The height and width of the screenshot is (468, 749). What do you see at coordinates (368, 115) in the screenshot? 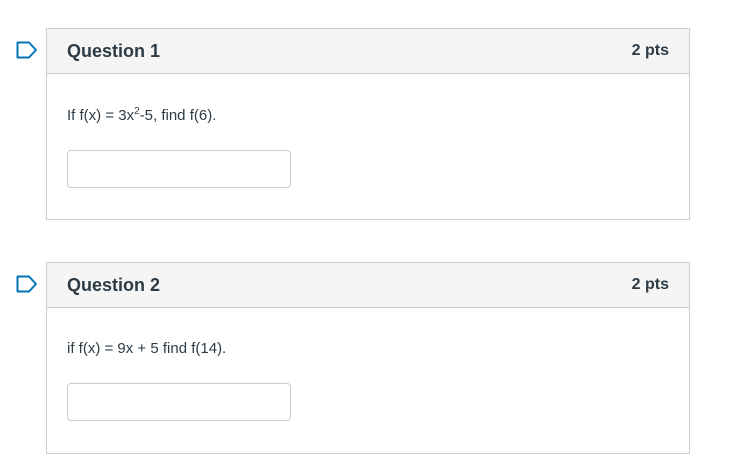
I see `question-text: If f(x) = 3x2-5, find f(6).` at bounding box center [368, 115].